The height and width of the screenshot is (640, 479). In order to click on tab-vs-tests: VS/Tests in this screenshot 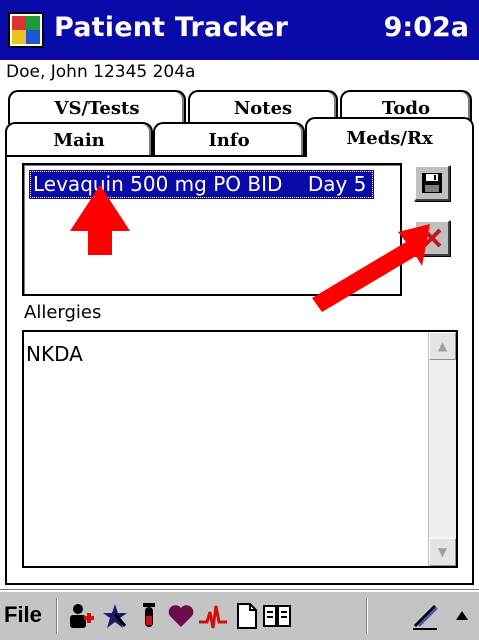, I will do `click(97, 107)`.